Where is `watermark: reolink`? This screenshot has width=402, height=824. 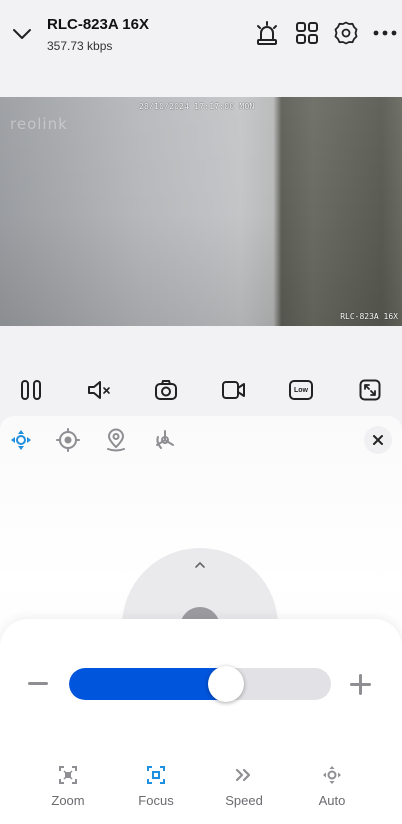
watermark: reolink is located at coordinates (39, 124).